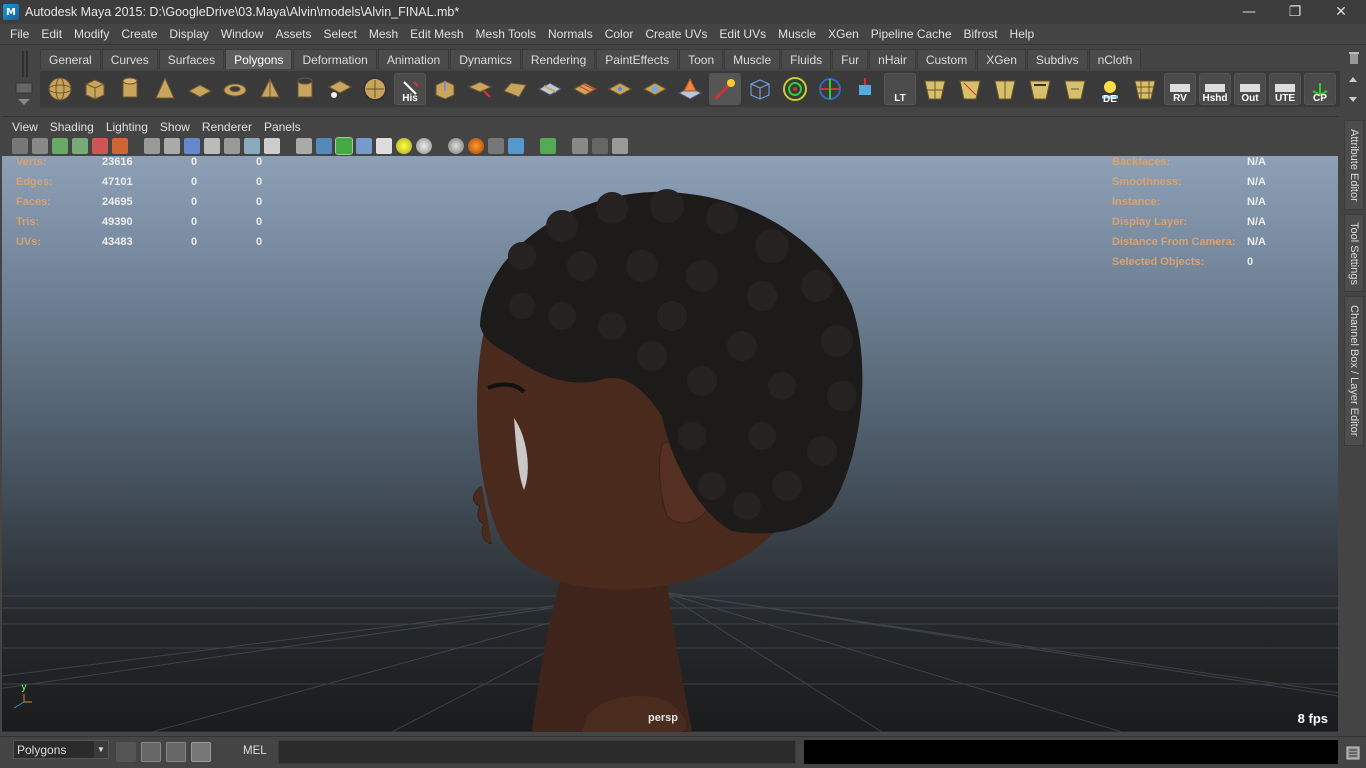 This screenshot has height=768, width=1366. Describe the element at coordinates (232, 146) in the screenshot. I see `field-chart-icon` at that location.